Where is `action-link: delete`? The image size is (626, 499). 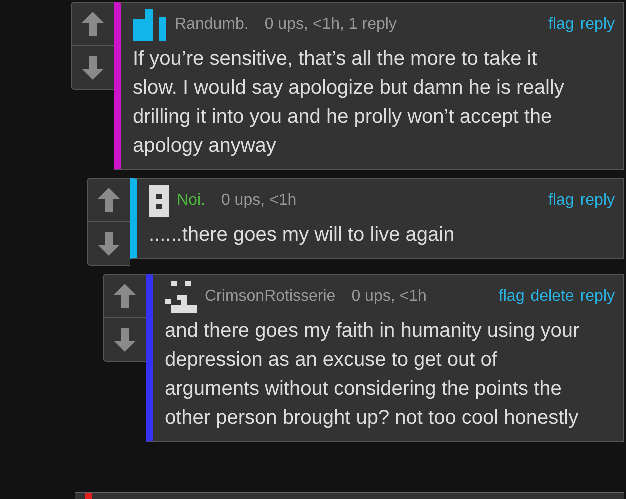 action-link: delete is located at coordinates (552, 297).